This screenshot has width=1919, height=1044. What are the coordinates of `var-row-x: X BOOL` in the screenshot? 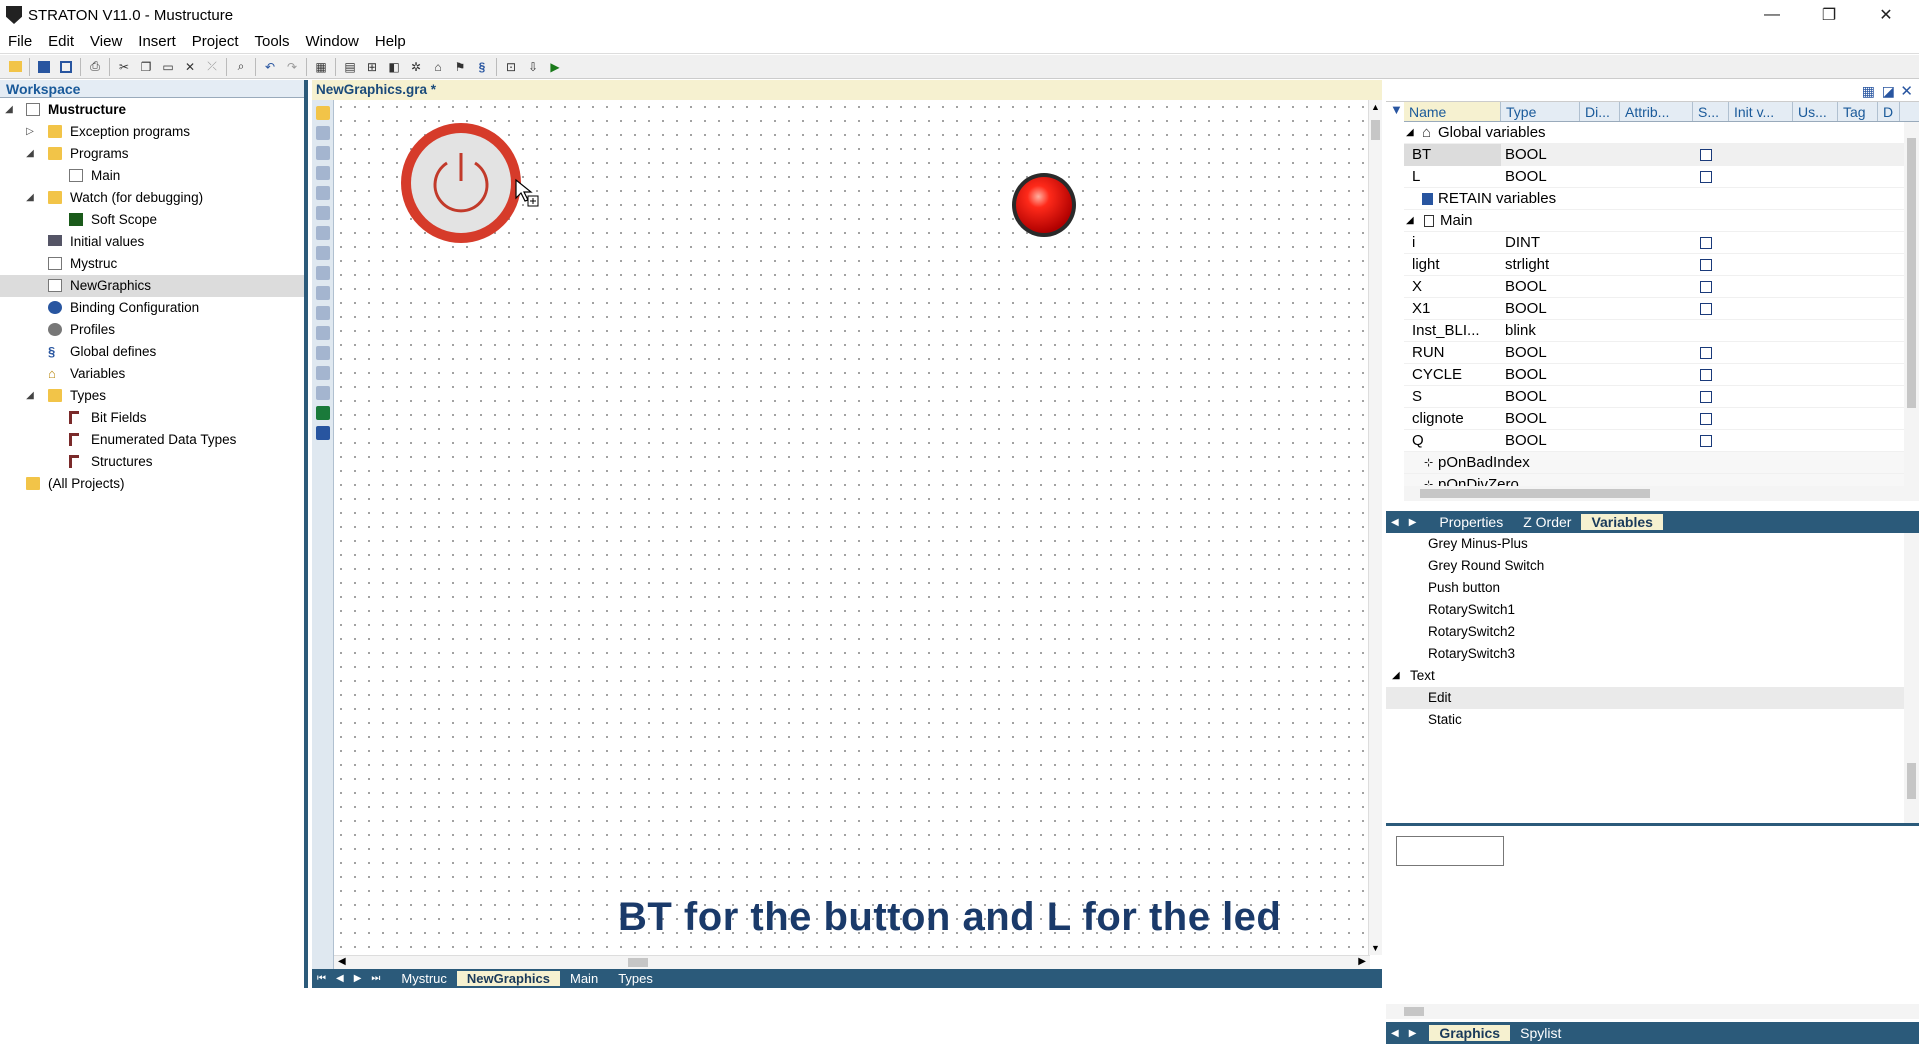 It's located at (1654, 287).